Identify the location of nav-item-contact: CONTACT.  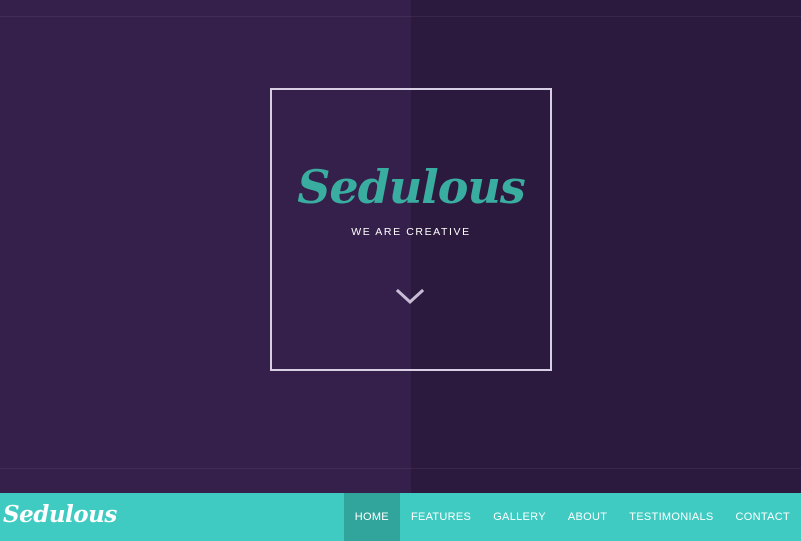
(763, 517).